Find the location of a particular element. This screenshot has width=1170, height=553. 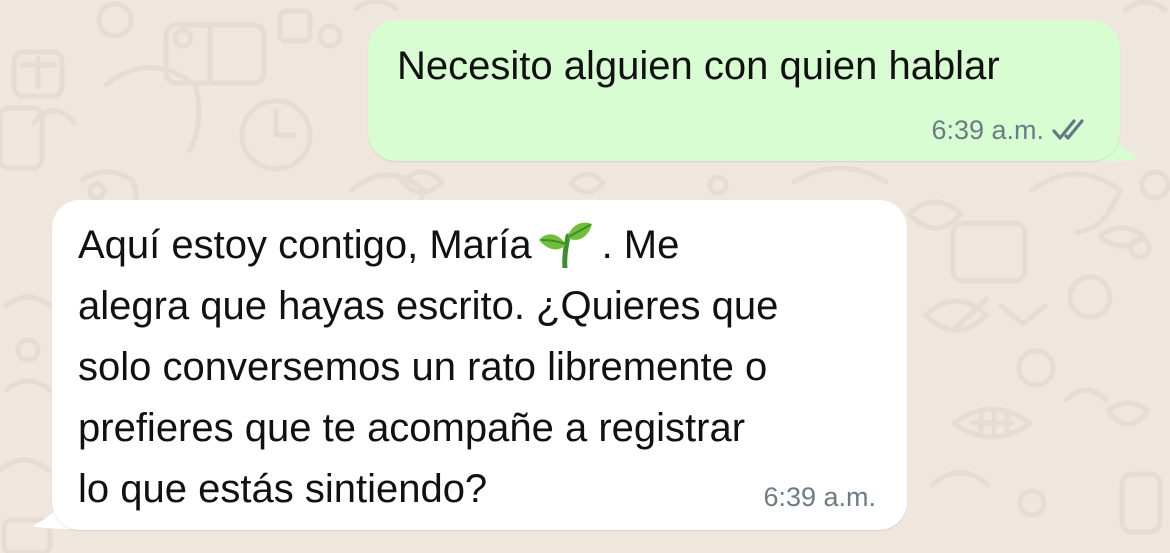

incoming-message-time: 6:39 a.m. is located at coordinates (819, 497).